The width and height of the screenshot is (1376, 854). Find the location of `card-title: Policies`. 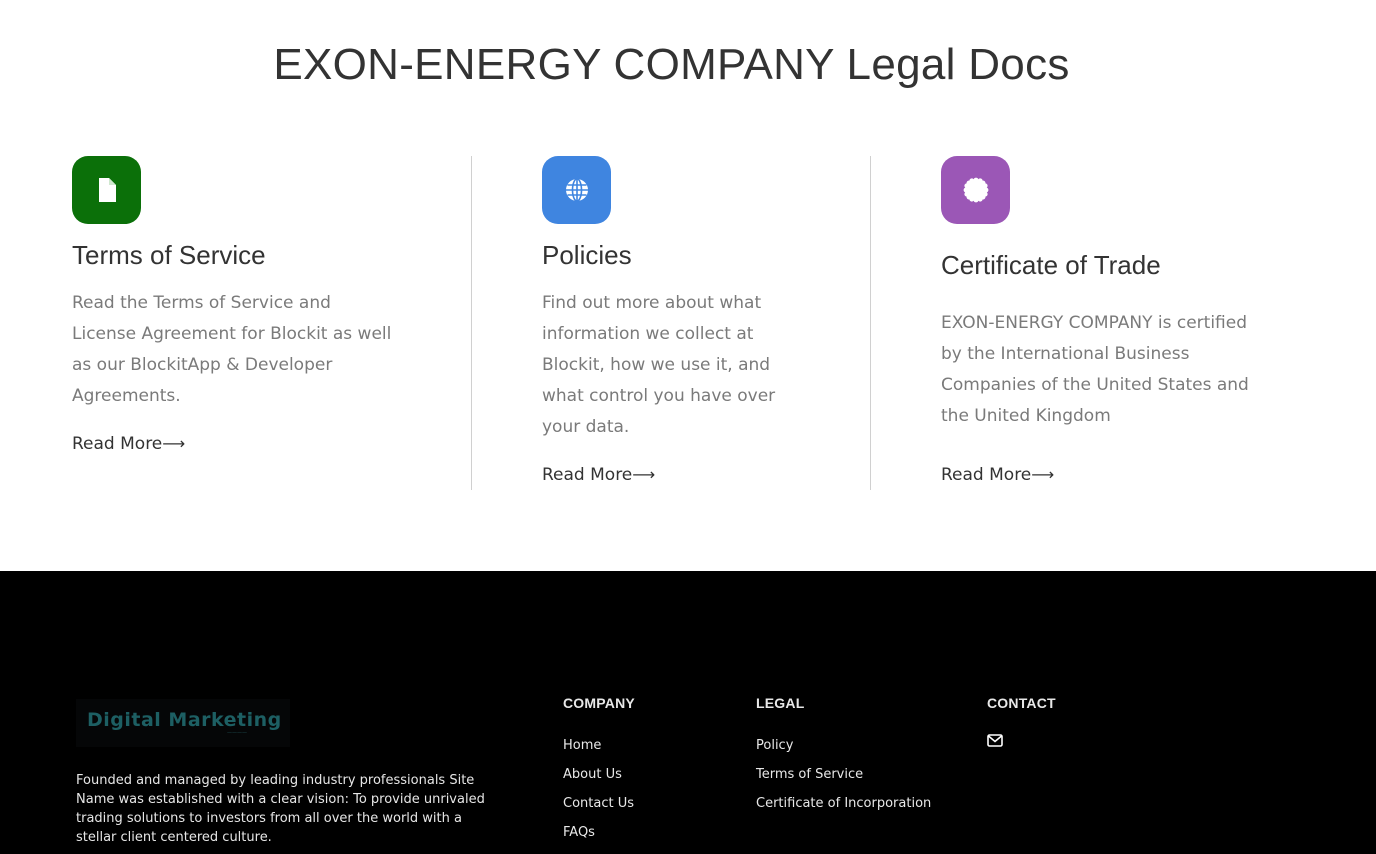

card-title: Policies is located at coordinates (587, 255).